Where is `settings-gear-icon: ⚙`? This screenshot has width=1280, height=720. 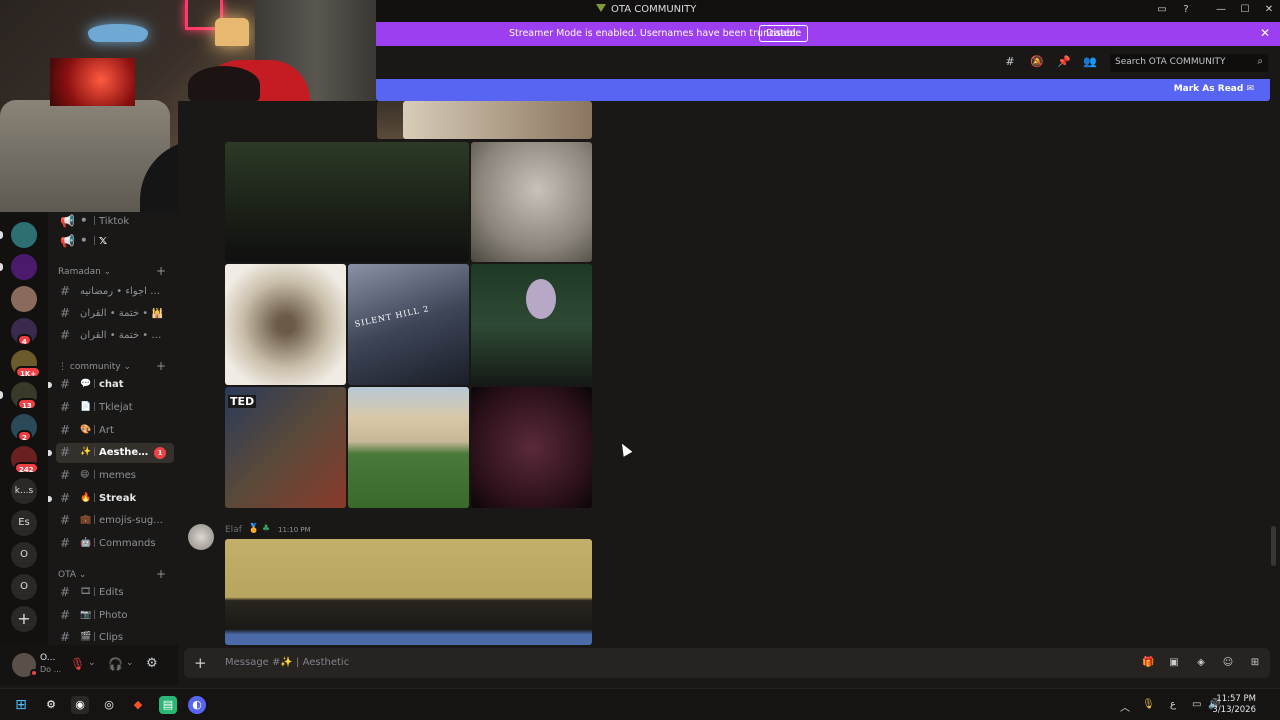
settings-gear-icon: ⚙ is located at coordinates (152, 663).